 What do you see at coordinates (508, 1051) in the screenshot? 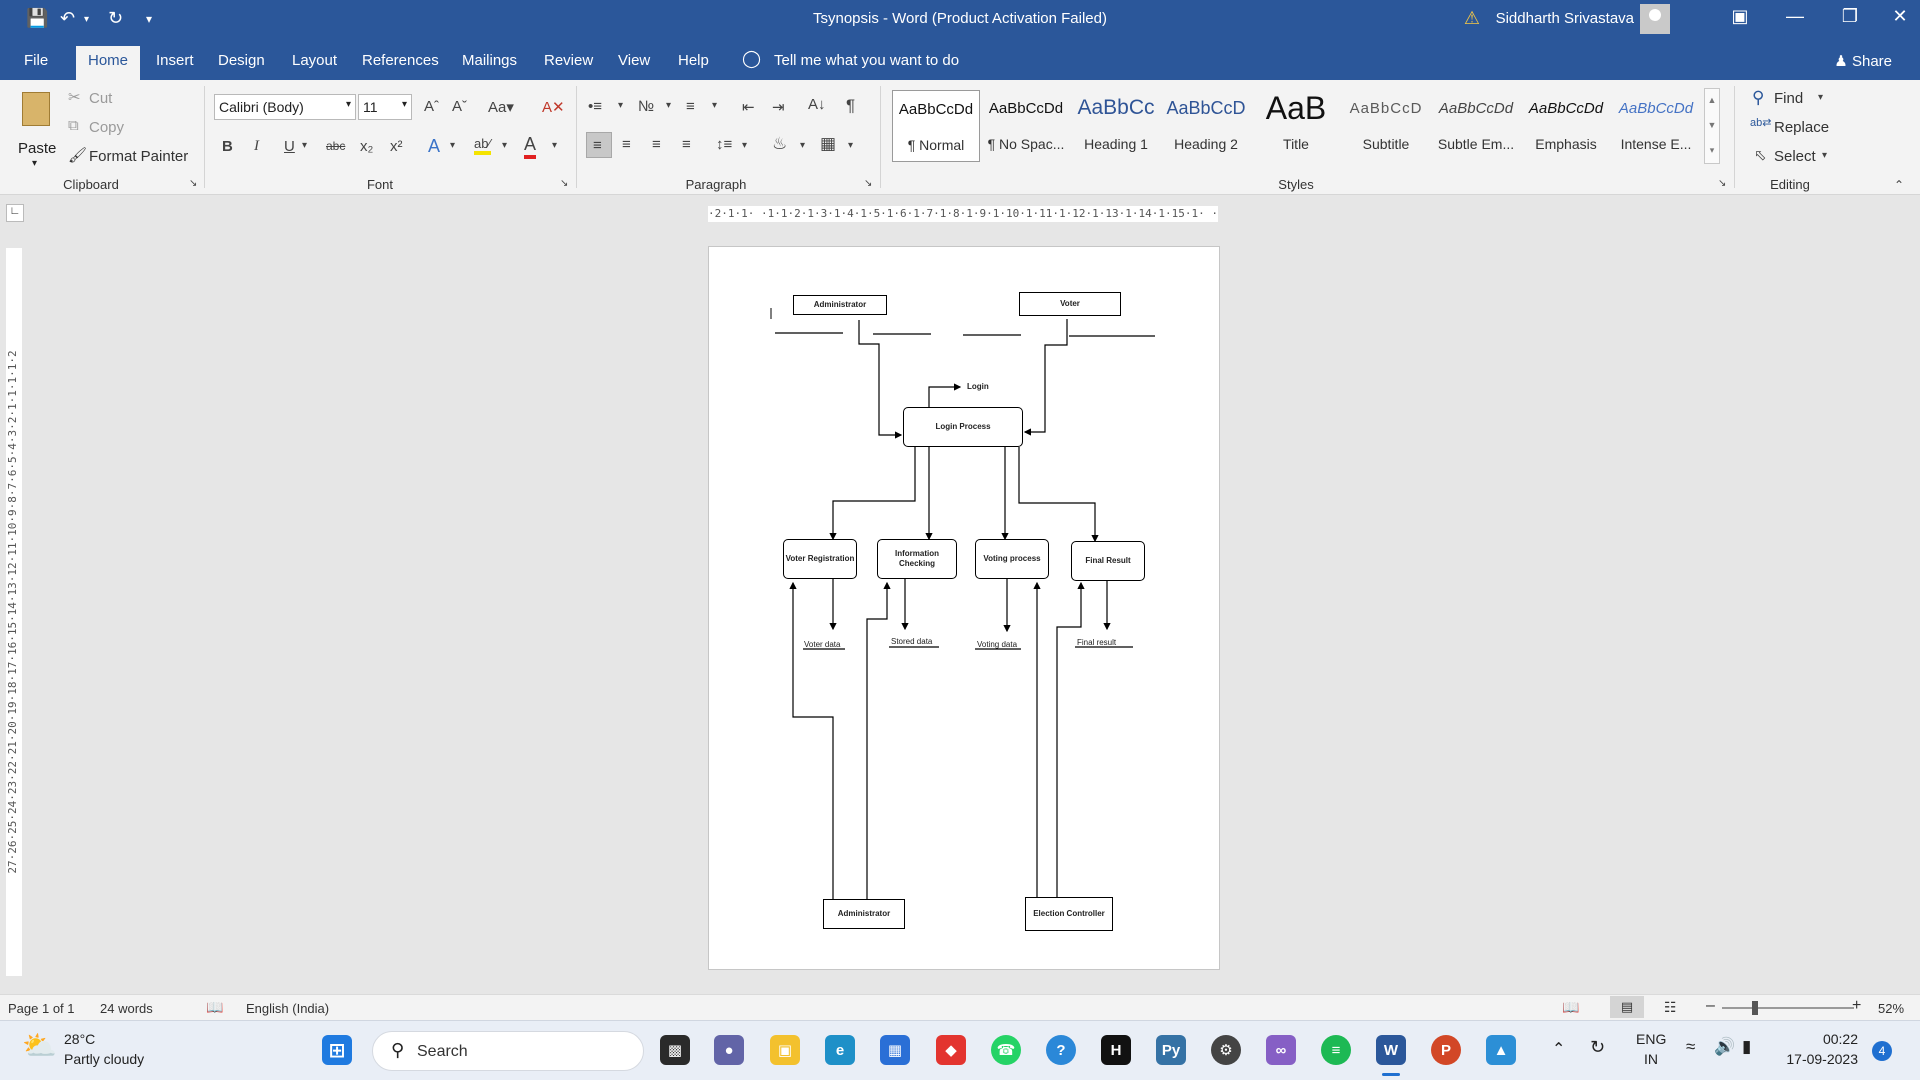
I see `search-box: ⚲ Search` at bounding box center [508, 1051].